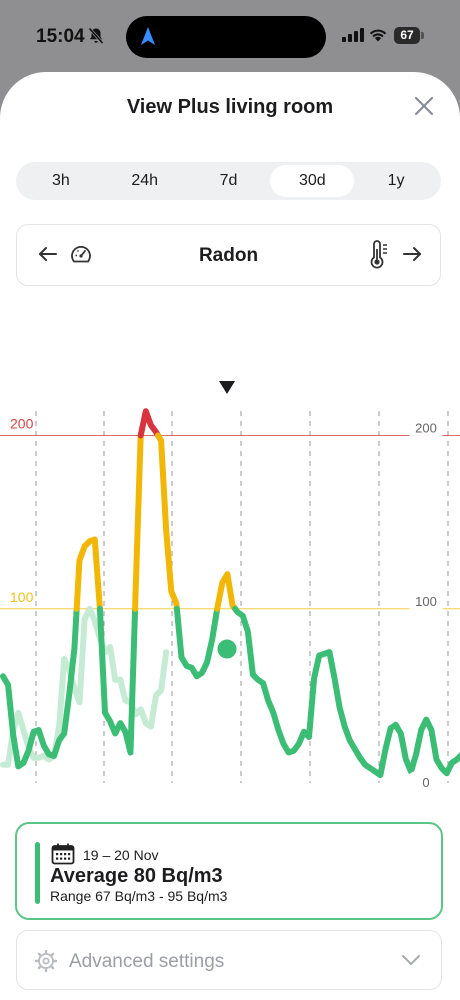 Image resolution: width=460 pixels, height=1000 pixels. Describe the element at coordinates (411, 960) in the screenshot. I see `chevron-down-icon` at that location.